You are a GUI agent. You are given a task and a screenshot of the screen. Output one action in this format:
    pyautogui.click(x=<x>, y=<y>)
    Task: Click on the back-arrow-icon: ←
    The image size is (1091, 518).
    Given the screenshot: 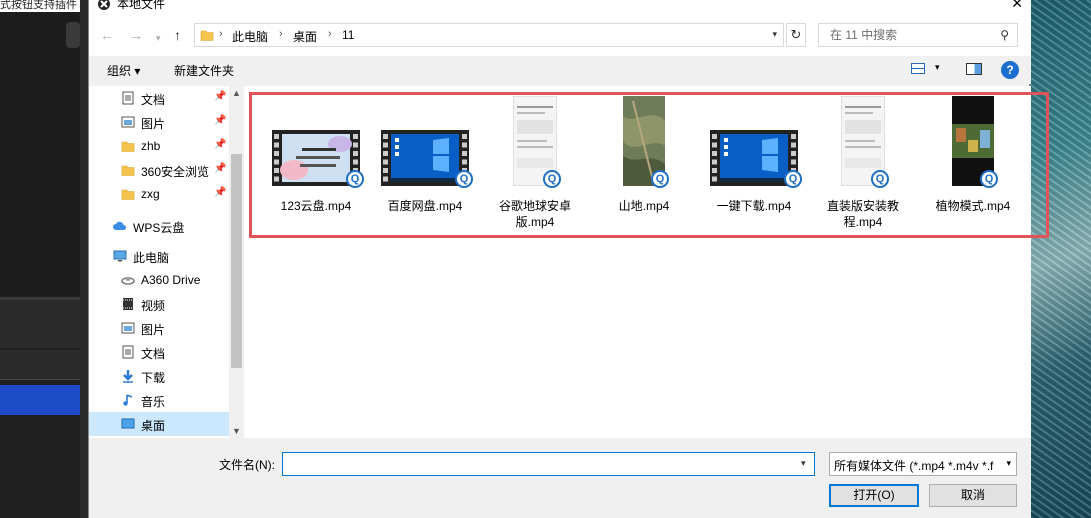 What is the action you would take?
    pyautogui.click(x=107, y=35)
    